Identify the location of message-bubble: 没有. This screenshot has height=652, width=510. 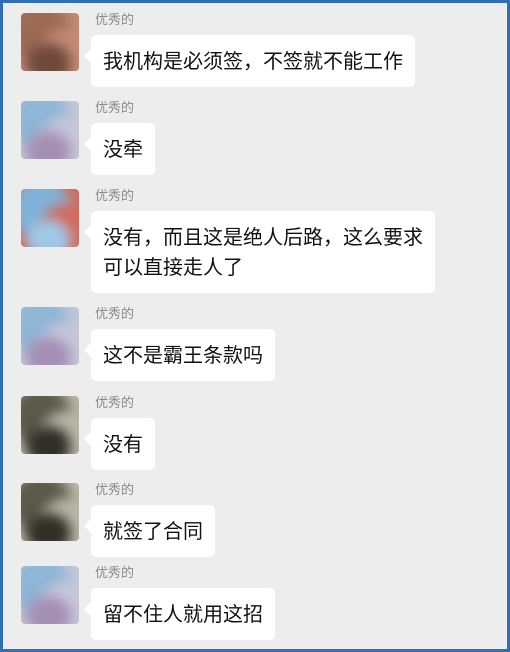
(119, 444).